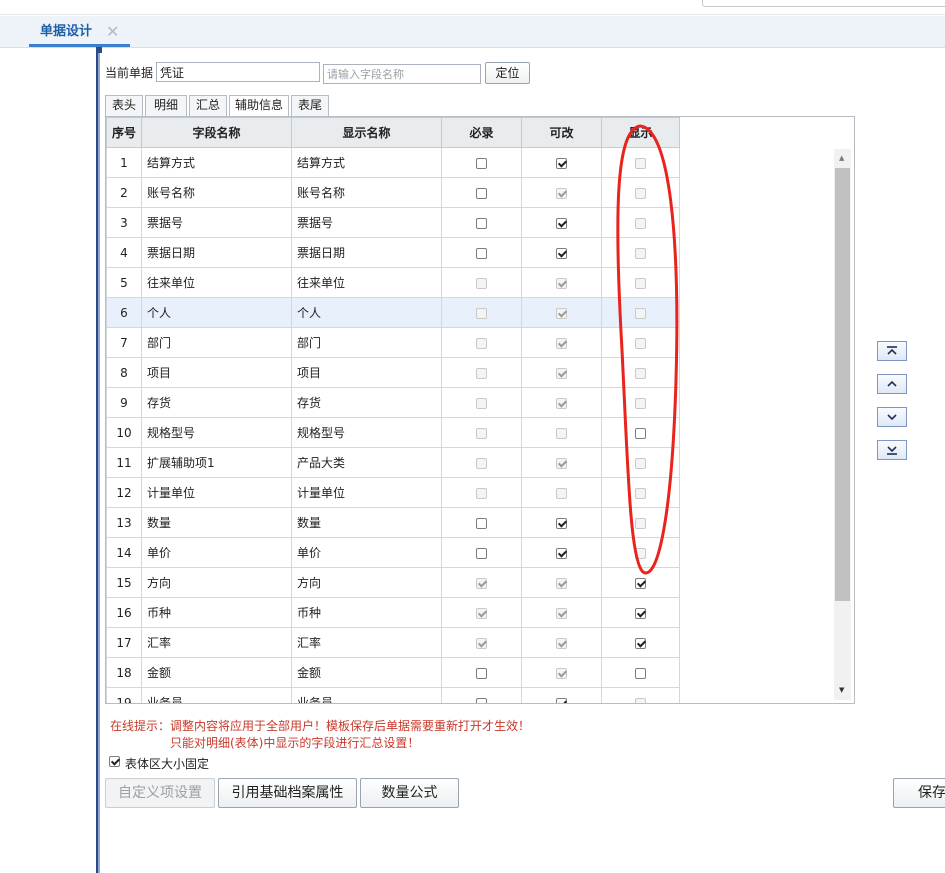 The height and width of the screenshot is (873, 945). I want to click on subtab-footer: 表尾, so click(310, 105).